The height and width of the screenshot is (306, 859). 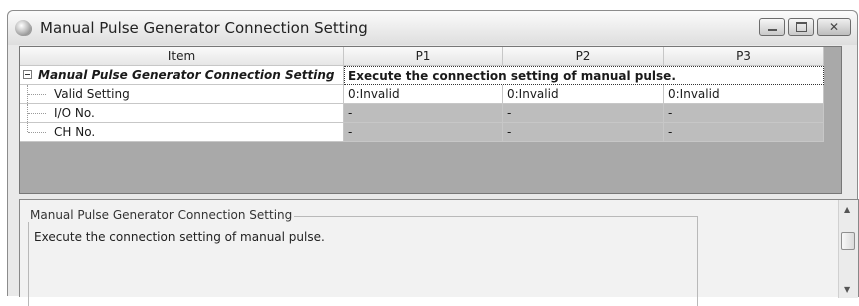 I want to click on table-row: CH No. - - -, so click(x=422, y=132).